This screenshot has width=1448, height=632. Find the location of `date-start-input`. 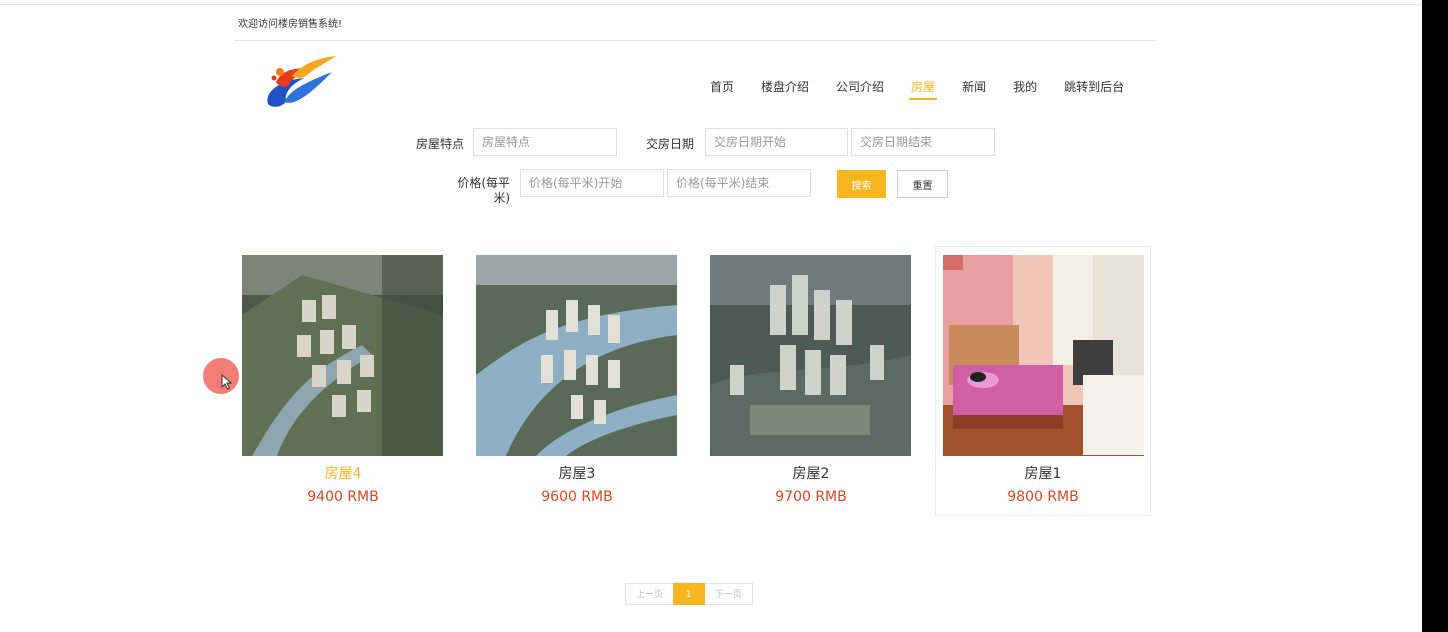

date-start-input is located at coordinates (776, 142).